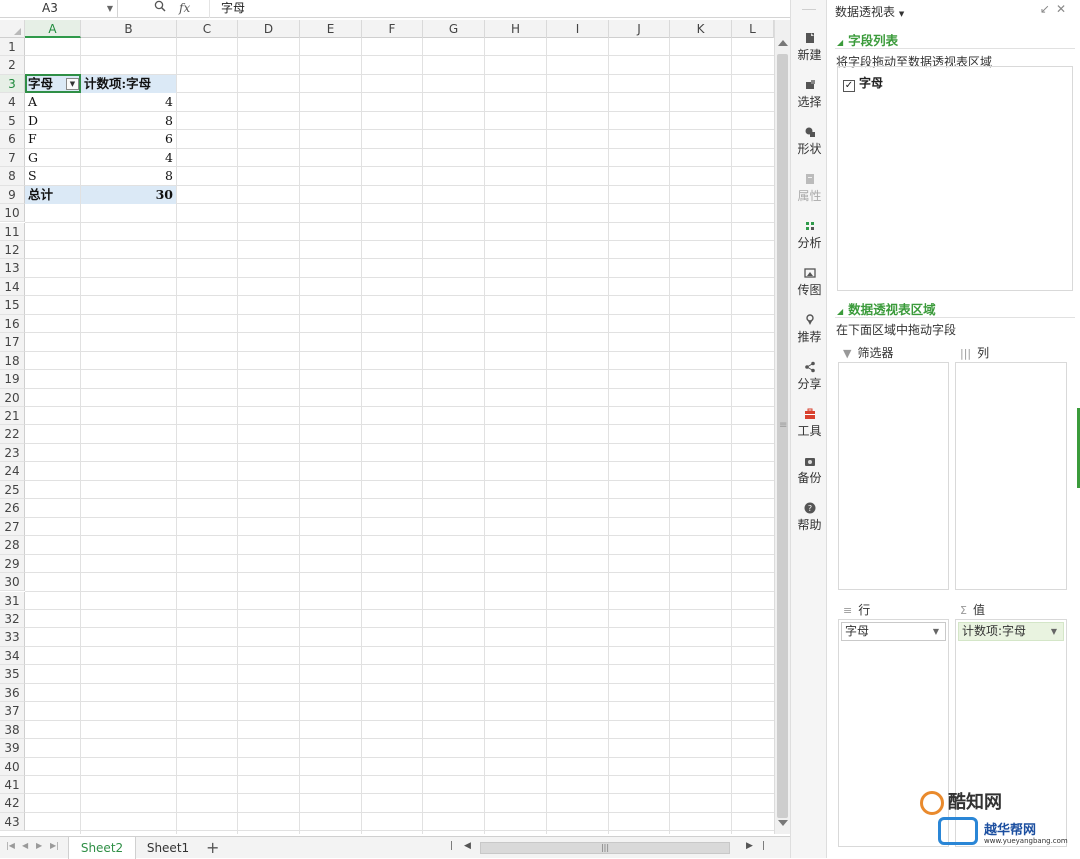  I want to click on toolbar-button-share: 分享, so click(809, 376).